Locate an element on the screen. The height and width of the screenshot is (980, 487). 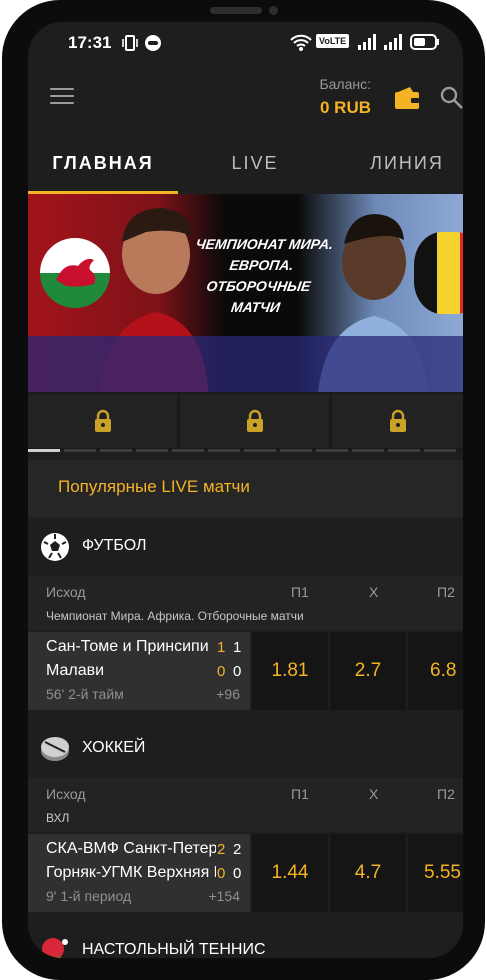
banner-pager is located at coordinates (245, 451).